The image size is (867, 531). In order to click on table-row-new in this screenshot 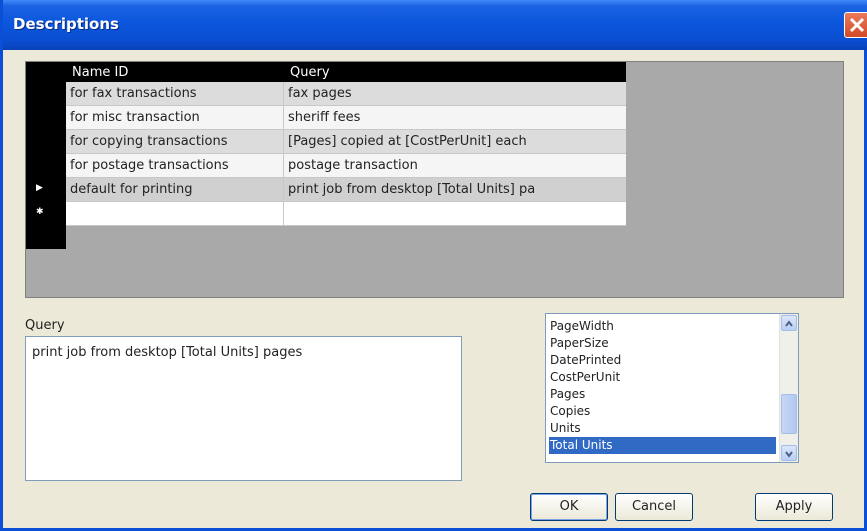, I will do `click(346, 214)`.